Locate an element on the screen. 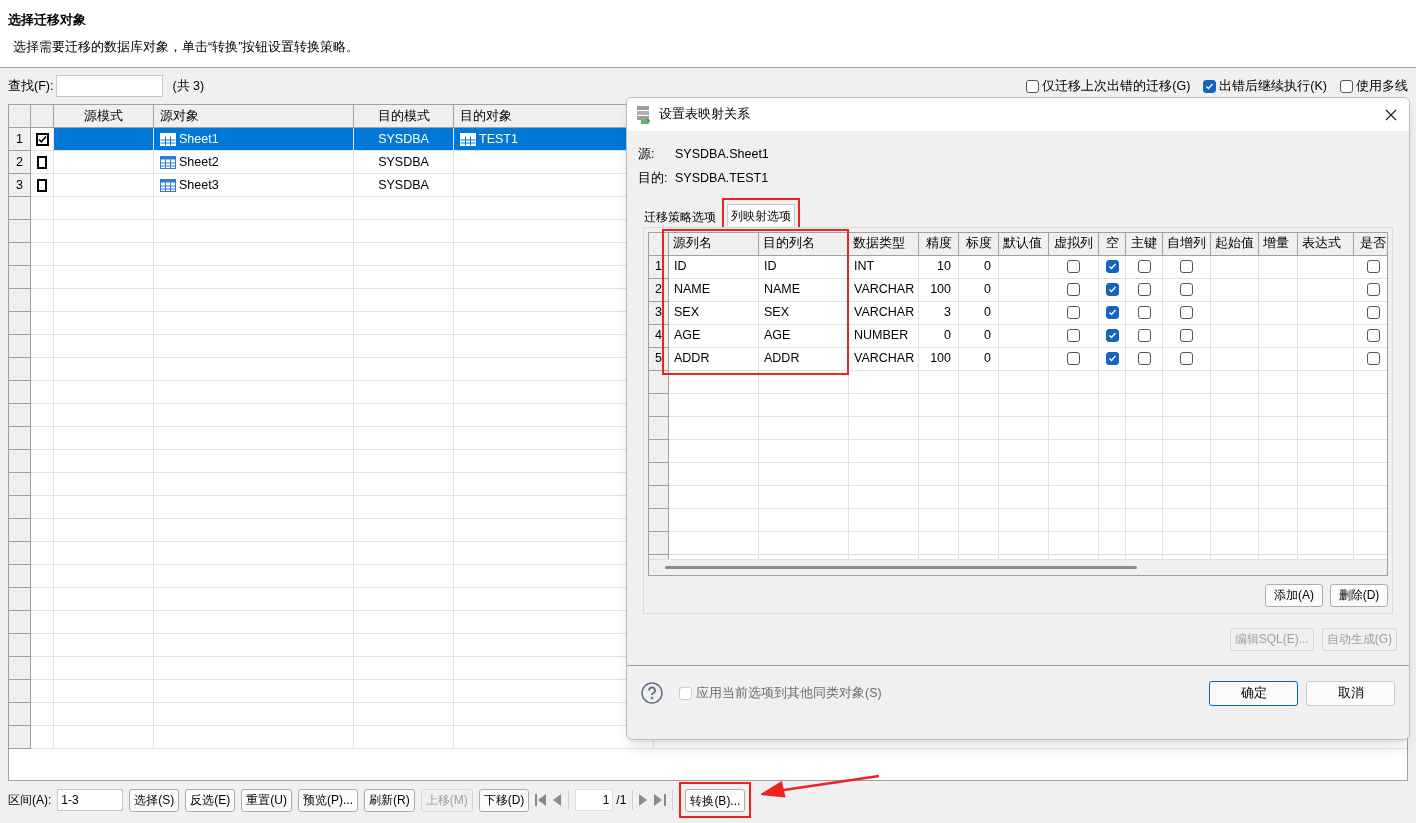 The image size is (1416, 823). column-header: 虚拟列 is located at coordinates (1074, 243).